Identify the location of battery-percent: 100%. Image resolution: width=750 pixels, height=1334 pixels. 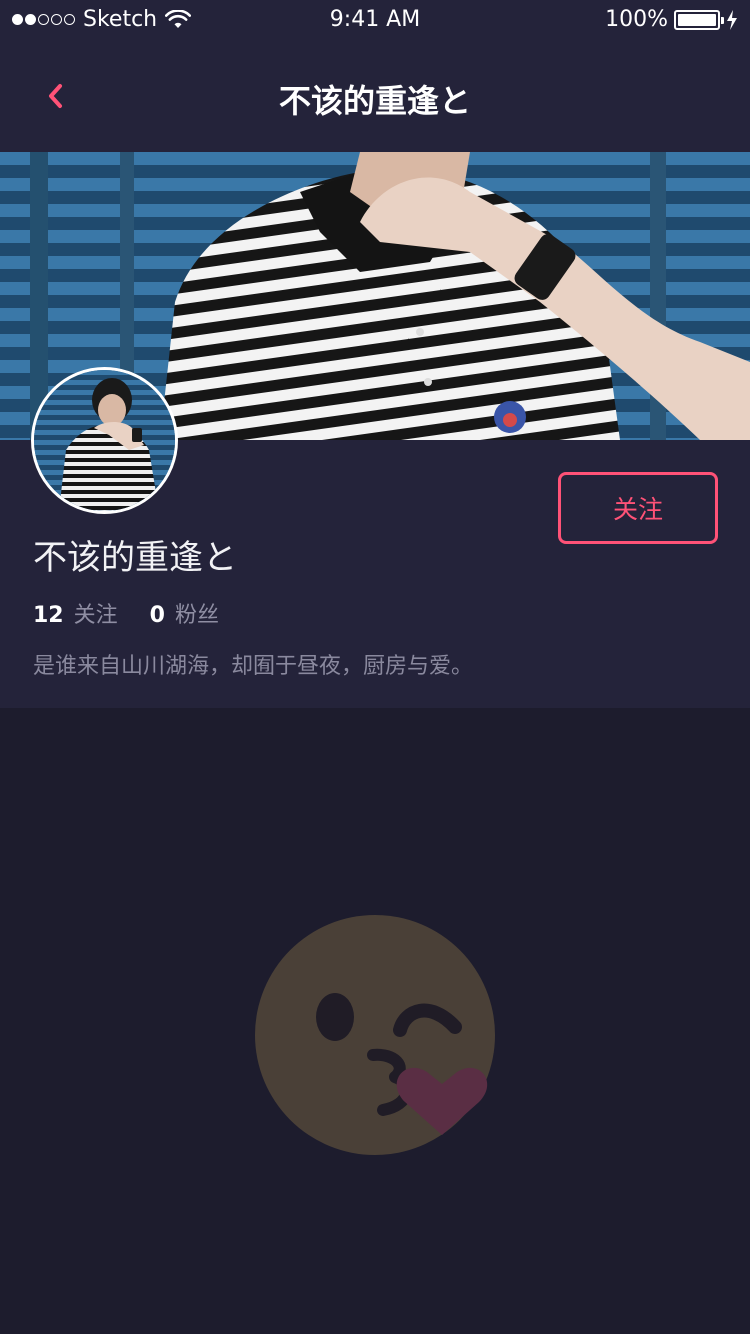
(636, 19).